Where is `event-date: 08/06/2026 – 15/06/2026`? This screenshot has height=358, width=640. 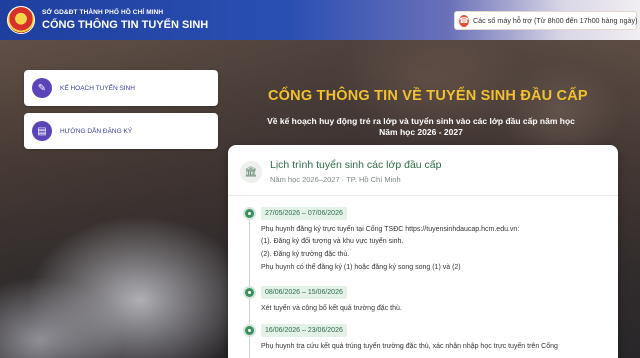 event-date: 08/06/2026 – 15/06/2026 is located at coordinates (304, 292).